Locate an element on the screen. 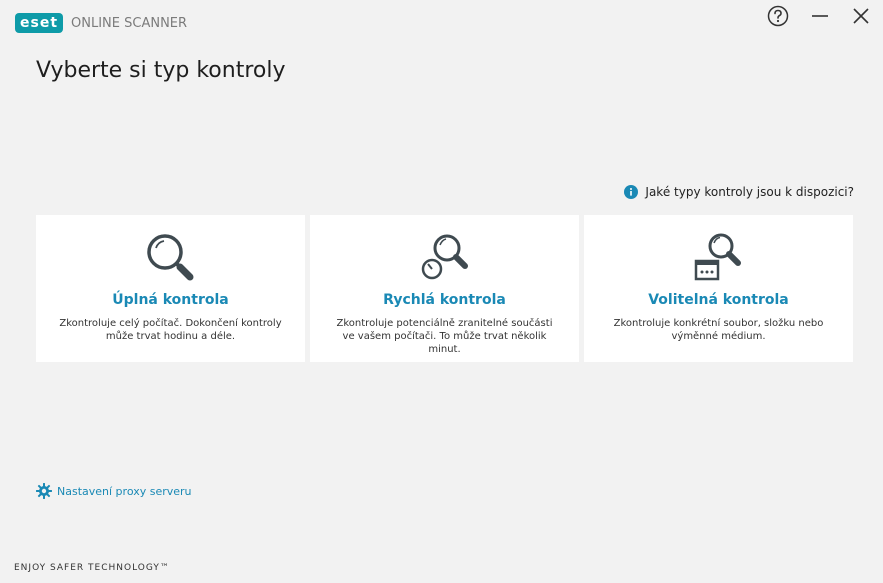  help-button is located at coordinates (778, 16).